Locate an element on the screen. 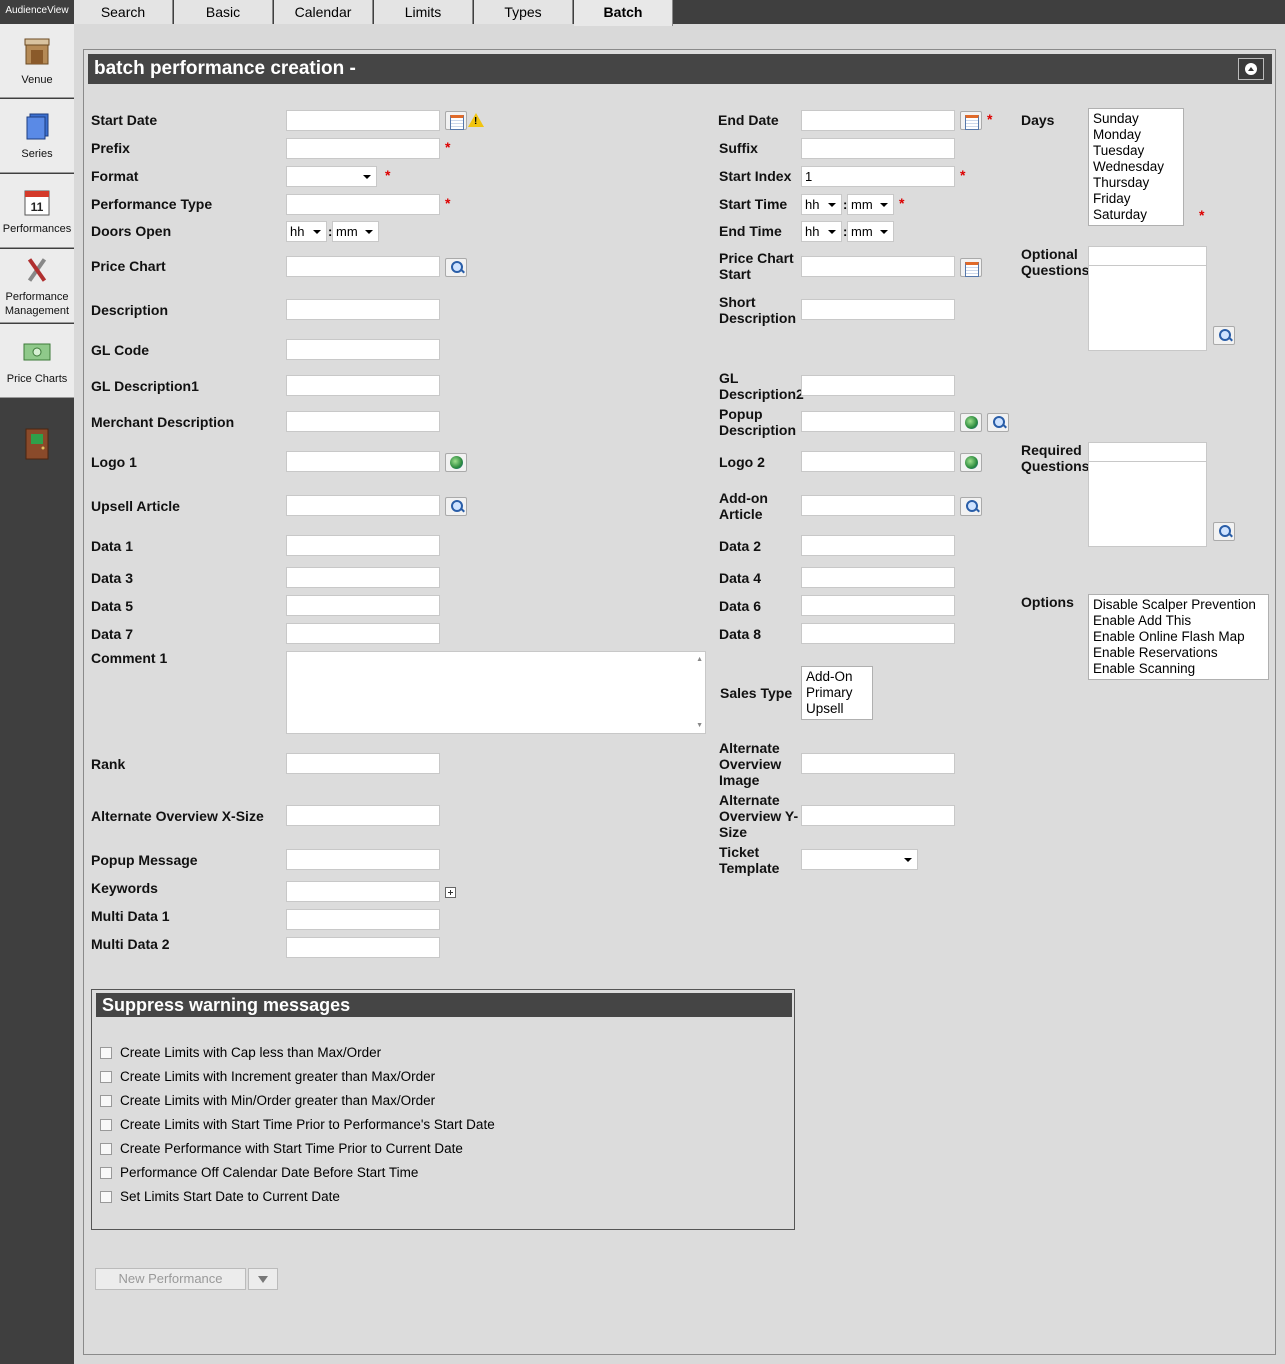 This screenshot has height=1364, width=1285. data5-input is located at coordinates (363, 605).